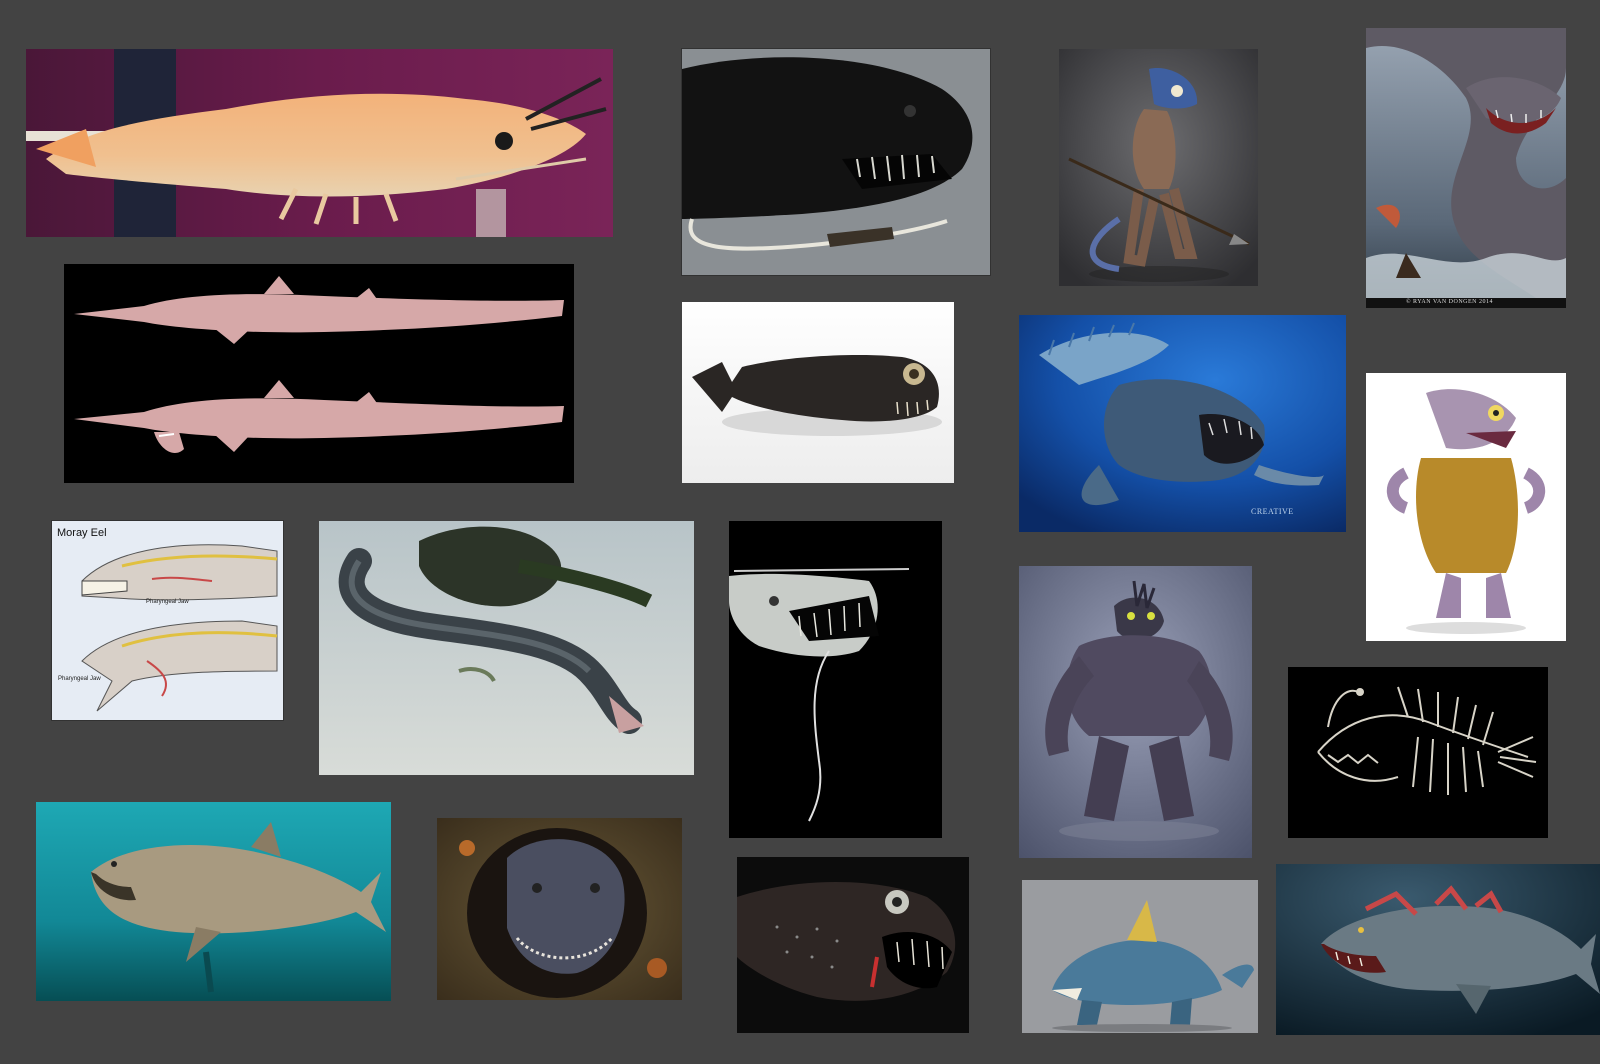 Image resolution: width=1600 pixels, height=1064 pixels. I want to click on image-anglerfish-skeleton, so click(1418, 752).